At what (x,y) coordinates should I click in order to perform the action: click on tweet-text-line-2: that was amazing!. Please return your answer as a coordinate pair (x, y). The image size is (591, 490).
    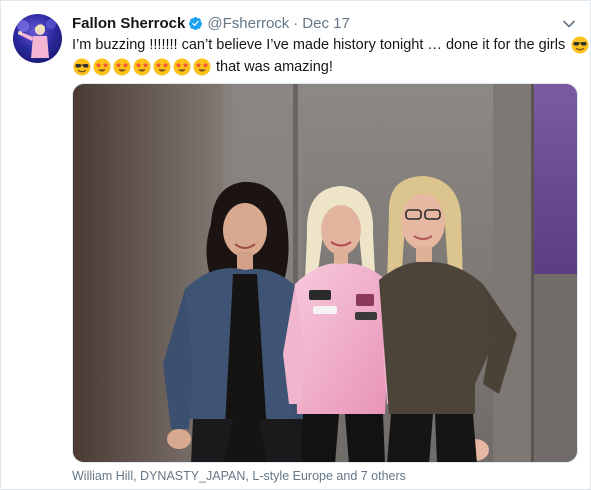
    Looking at the image, I should click on (328, 67).